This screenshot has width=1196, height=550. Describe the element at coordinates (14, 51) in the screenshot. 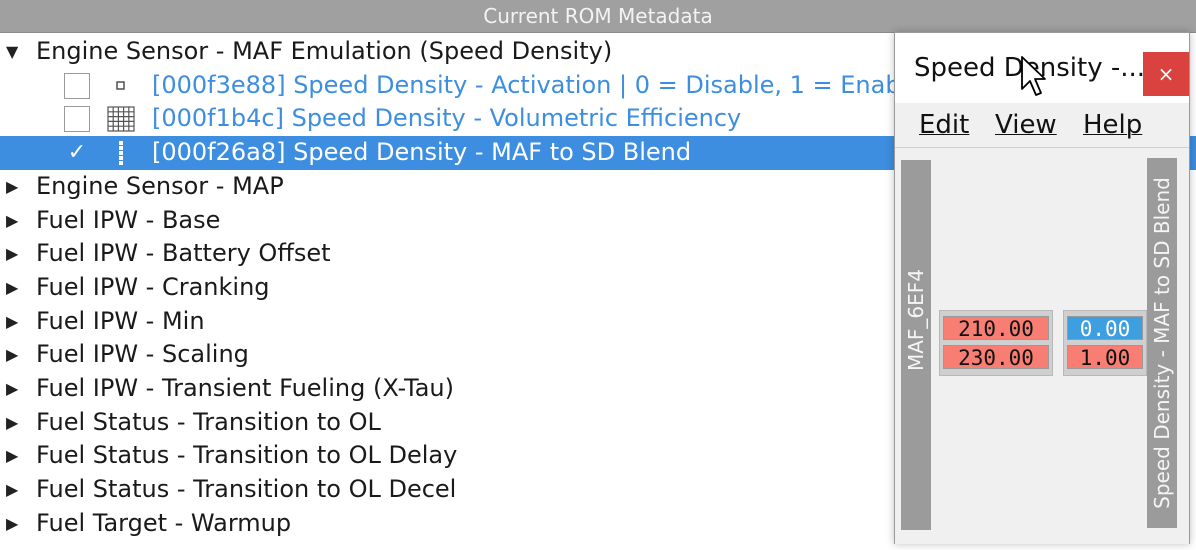

I see `expanded-arrow-icon: ▼` at that location.